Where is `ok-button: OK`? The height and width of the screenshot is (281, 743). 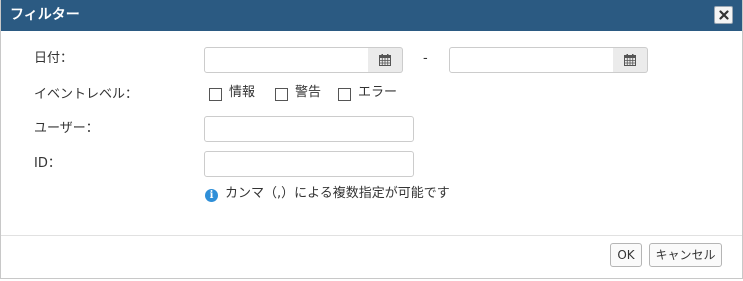
ok-button: OK is located at coordinates (626, 255).